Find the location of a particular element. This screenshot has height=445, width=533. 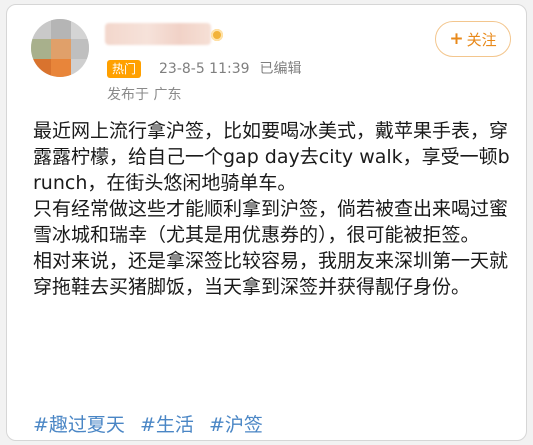

follow-button: + 关注 is located at coordinates (473, 39).